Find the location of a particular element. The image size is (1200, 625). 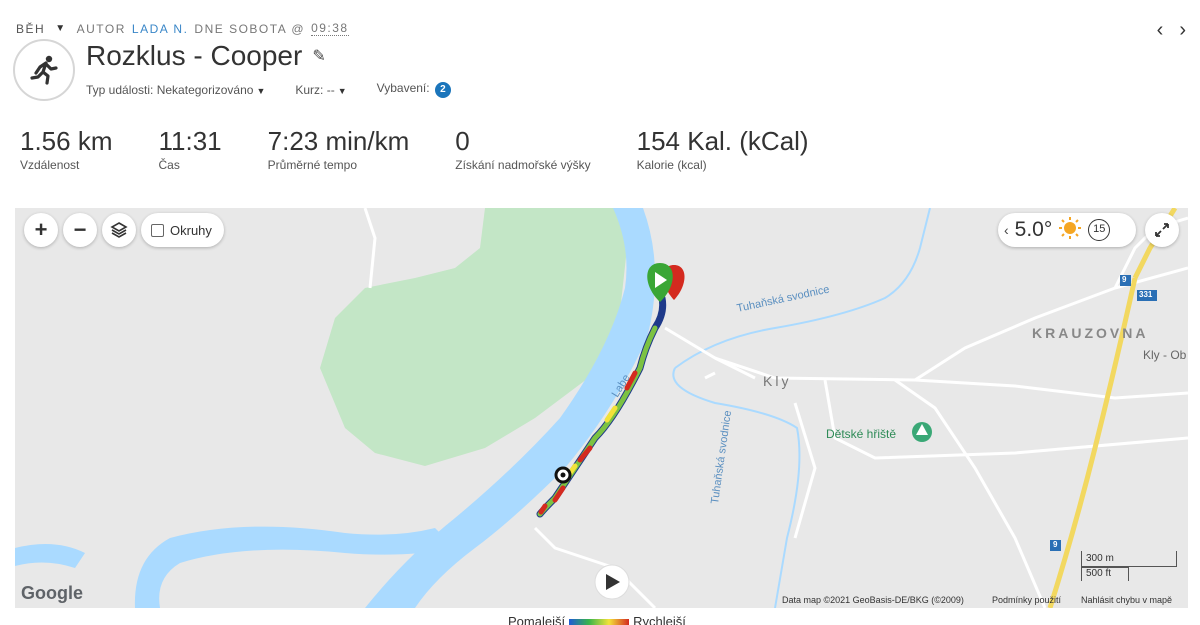

stat-label: Získání nadmořské výšky is located at coordinates (523, 165).